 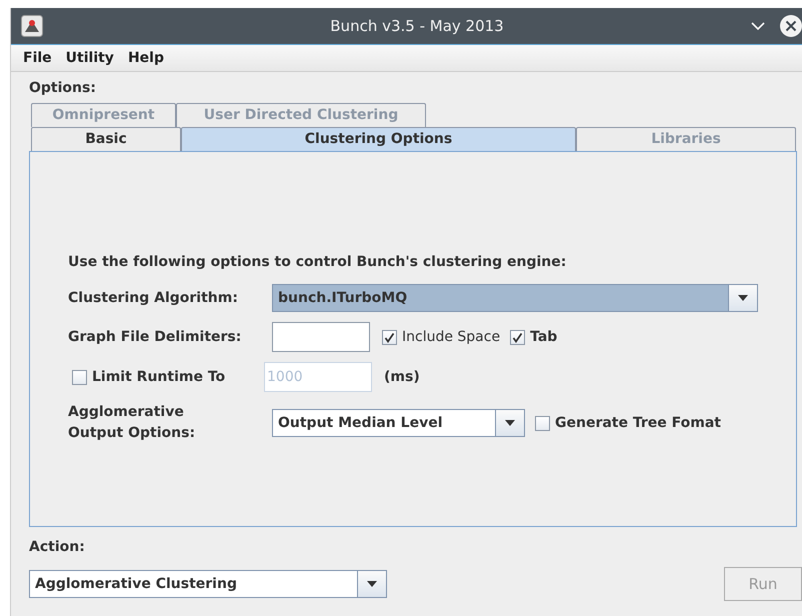 I want to click on delimiters-field, so click(x=321, y=337).